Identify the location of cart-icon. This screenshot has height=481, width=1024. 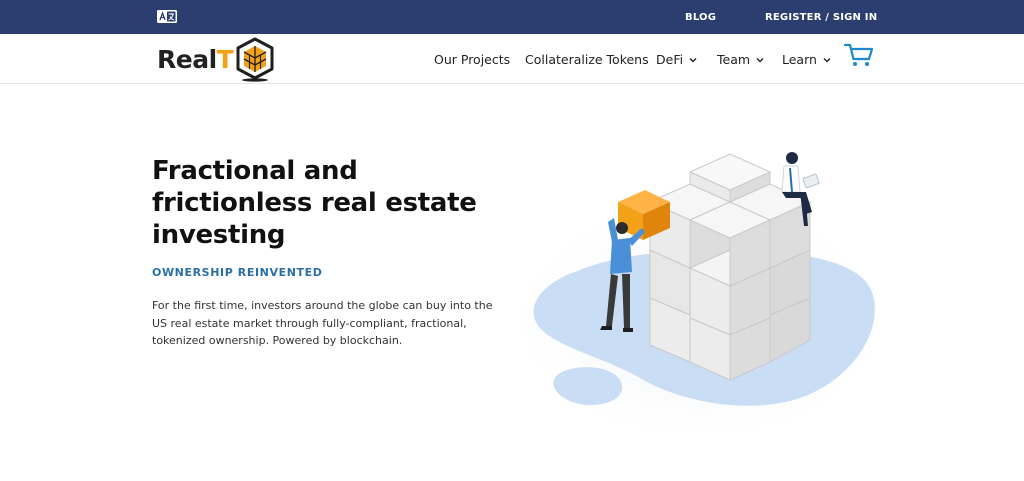
(859, 55).